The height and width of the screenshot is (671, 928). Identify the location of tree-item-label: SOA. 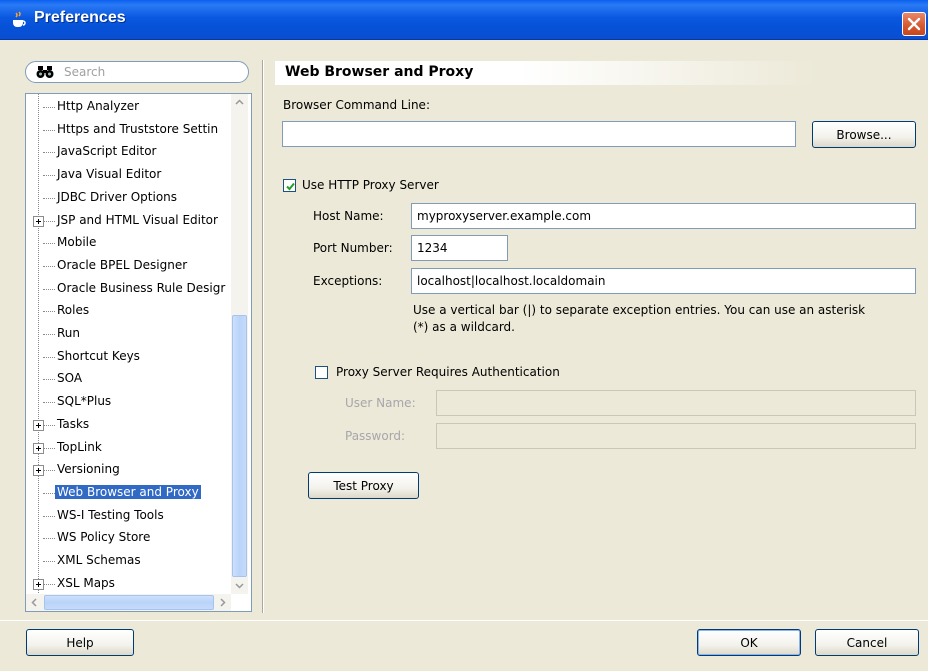
(70, 378).